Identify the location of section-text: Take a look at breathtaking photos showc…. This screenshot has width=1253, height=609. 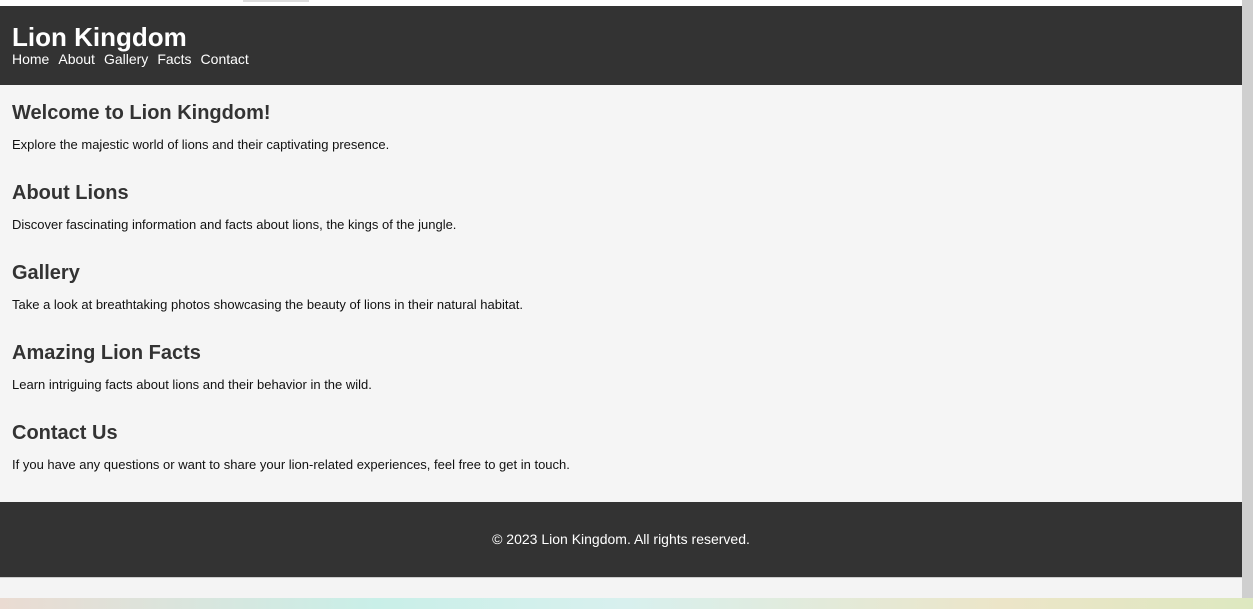
(267, 304).